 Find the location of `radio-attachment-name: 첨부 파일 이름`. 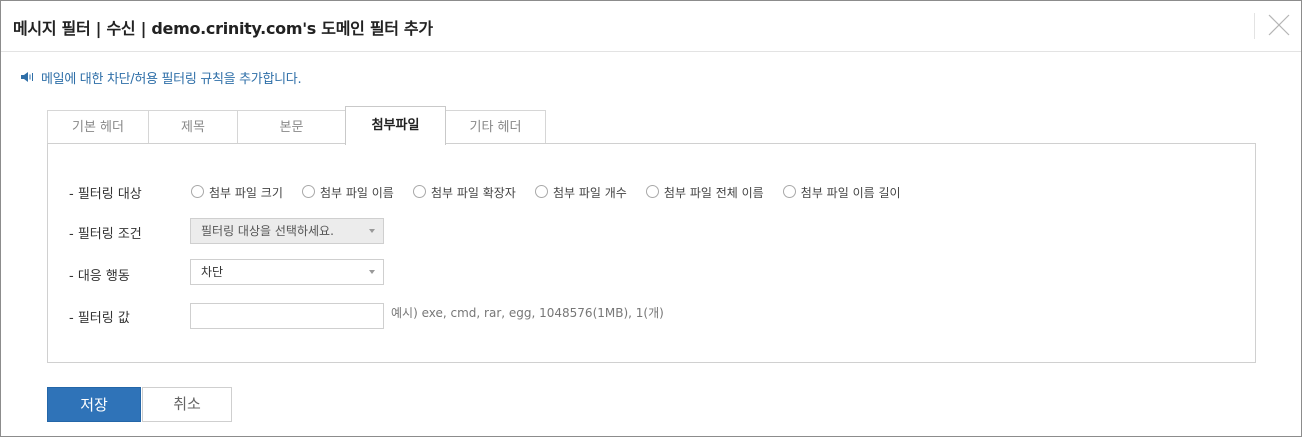

radio-attachment-name: 첨부 파일 이름 is located at coordinates (347, 192).